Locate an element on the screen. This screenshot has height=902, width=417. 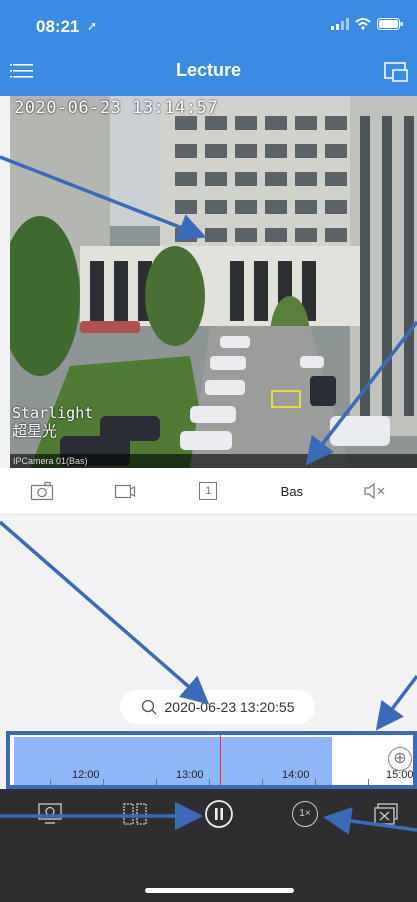
video-toolbar: 1 Bas is located at coordinates (208, 491).